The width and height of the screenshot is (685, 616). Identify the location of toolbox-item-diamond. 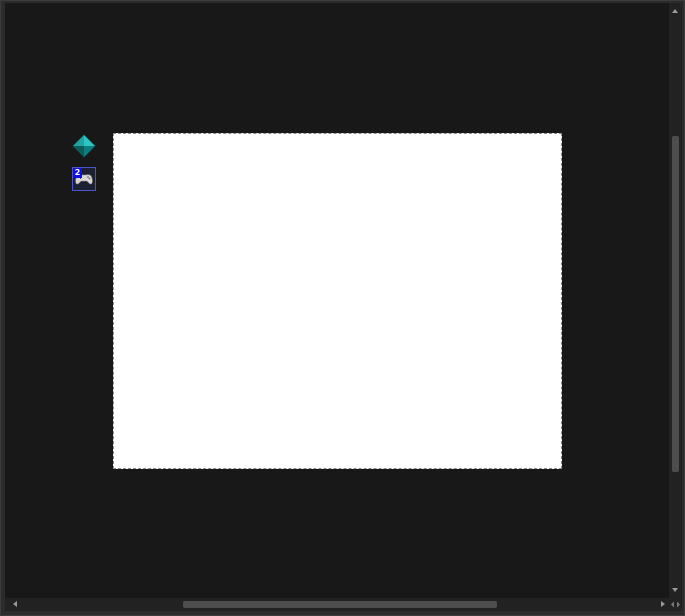
(84, 146).